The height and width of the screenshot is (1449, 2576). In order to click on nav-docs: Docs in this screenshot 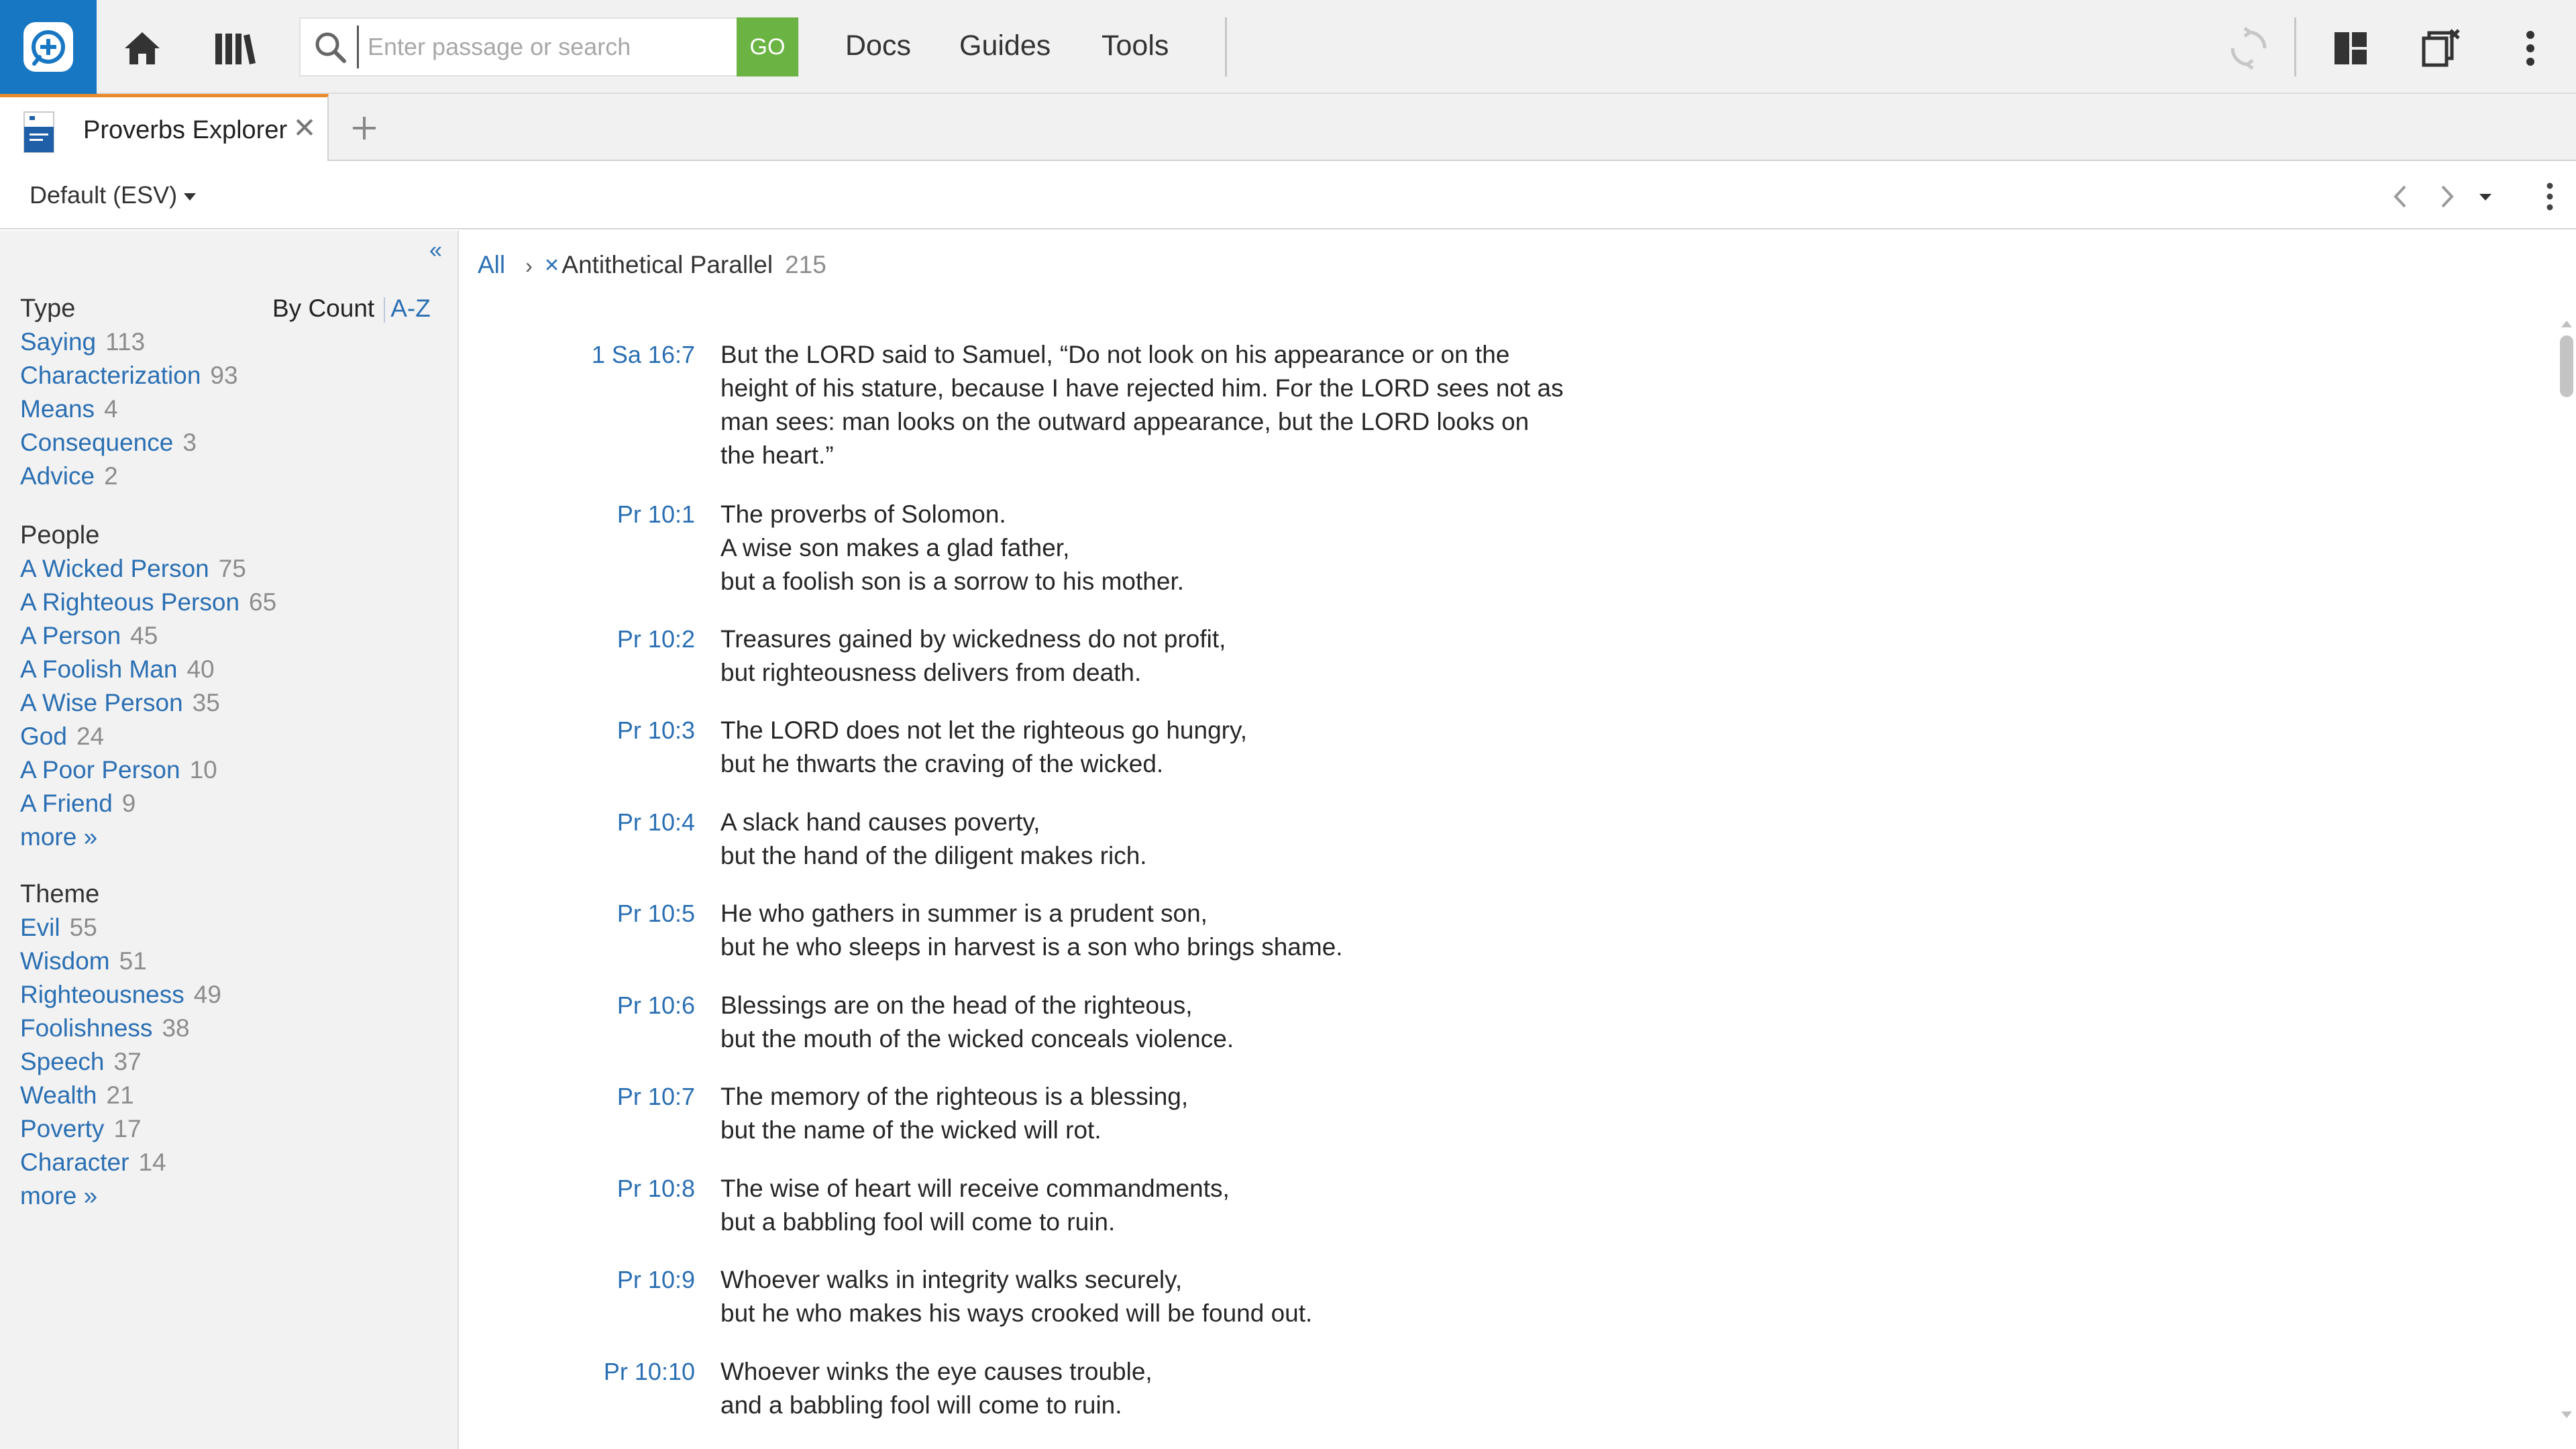, I will do `click(878, 46)`.